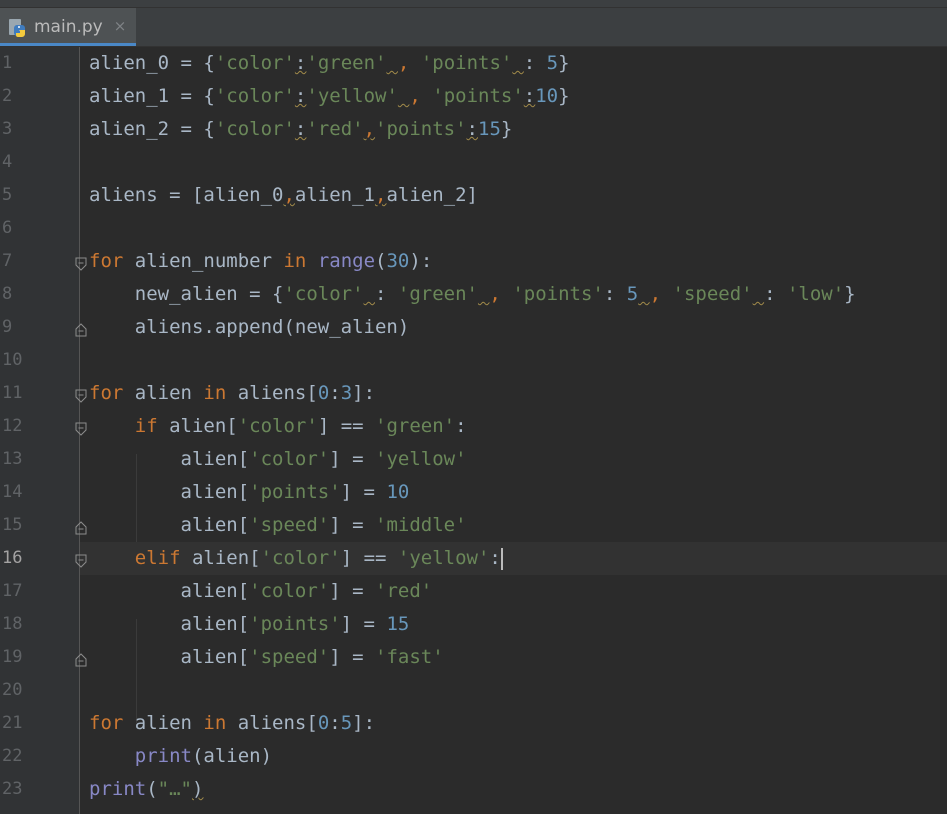  Describe the element at coordinates (12, 558) in the screenshot. I see `line-number-current: 16` at that location.